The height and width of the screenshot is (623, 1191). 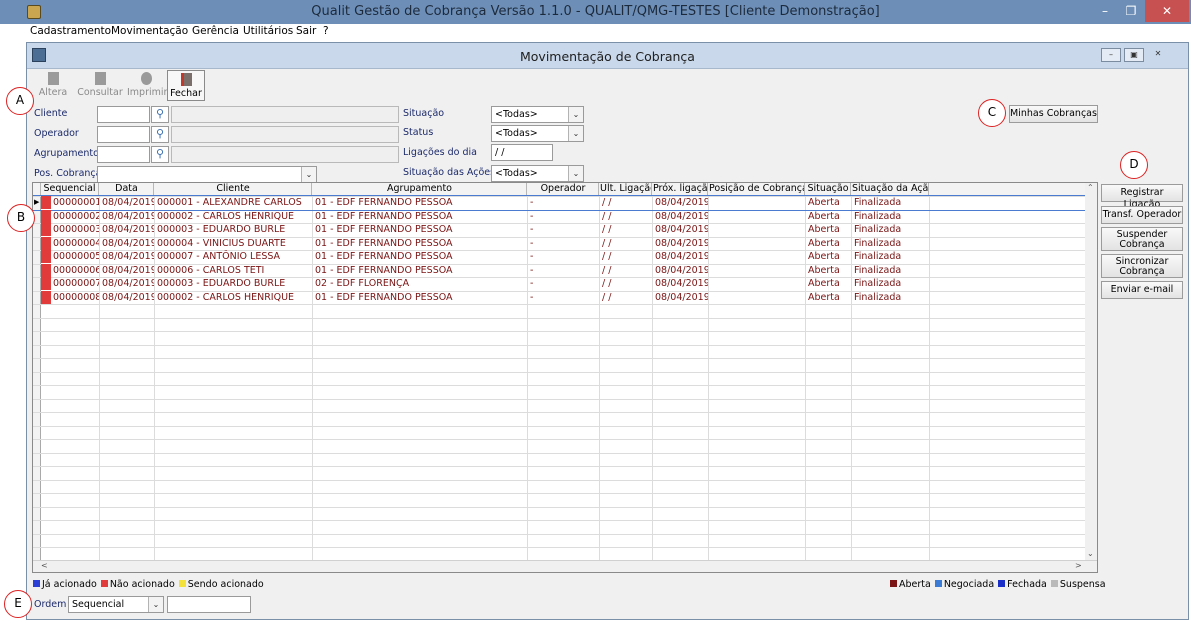 What do you see at coordinates (424, 113) in the screenshot?
I see `situacao-label: Situação` at bounding box center [424, 113].